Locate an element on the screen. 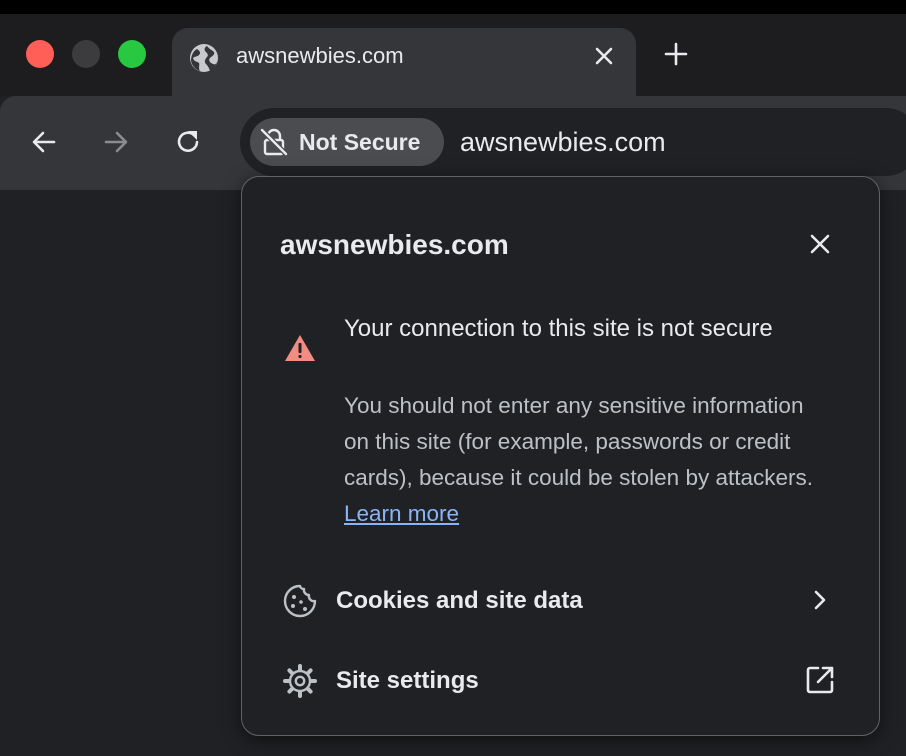 This screenshot has width=906, height=756. warning-triangle-icon is located at coordinates (300, 348).